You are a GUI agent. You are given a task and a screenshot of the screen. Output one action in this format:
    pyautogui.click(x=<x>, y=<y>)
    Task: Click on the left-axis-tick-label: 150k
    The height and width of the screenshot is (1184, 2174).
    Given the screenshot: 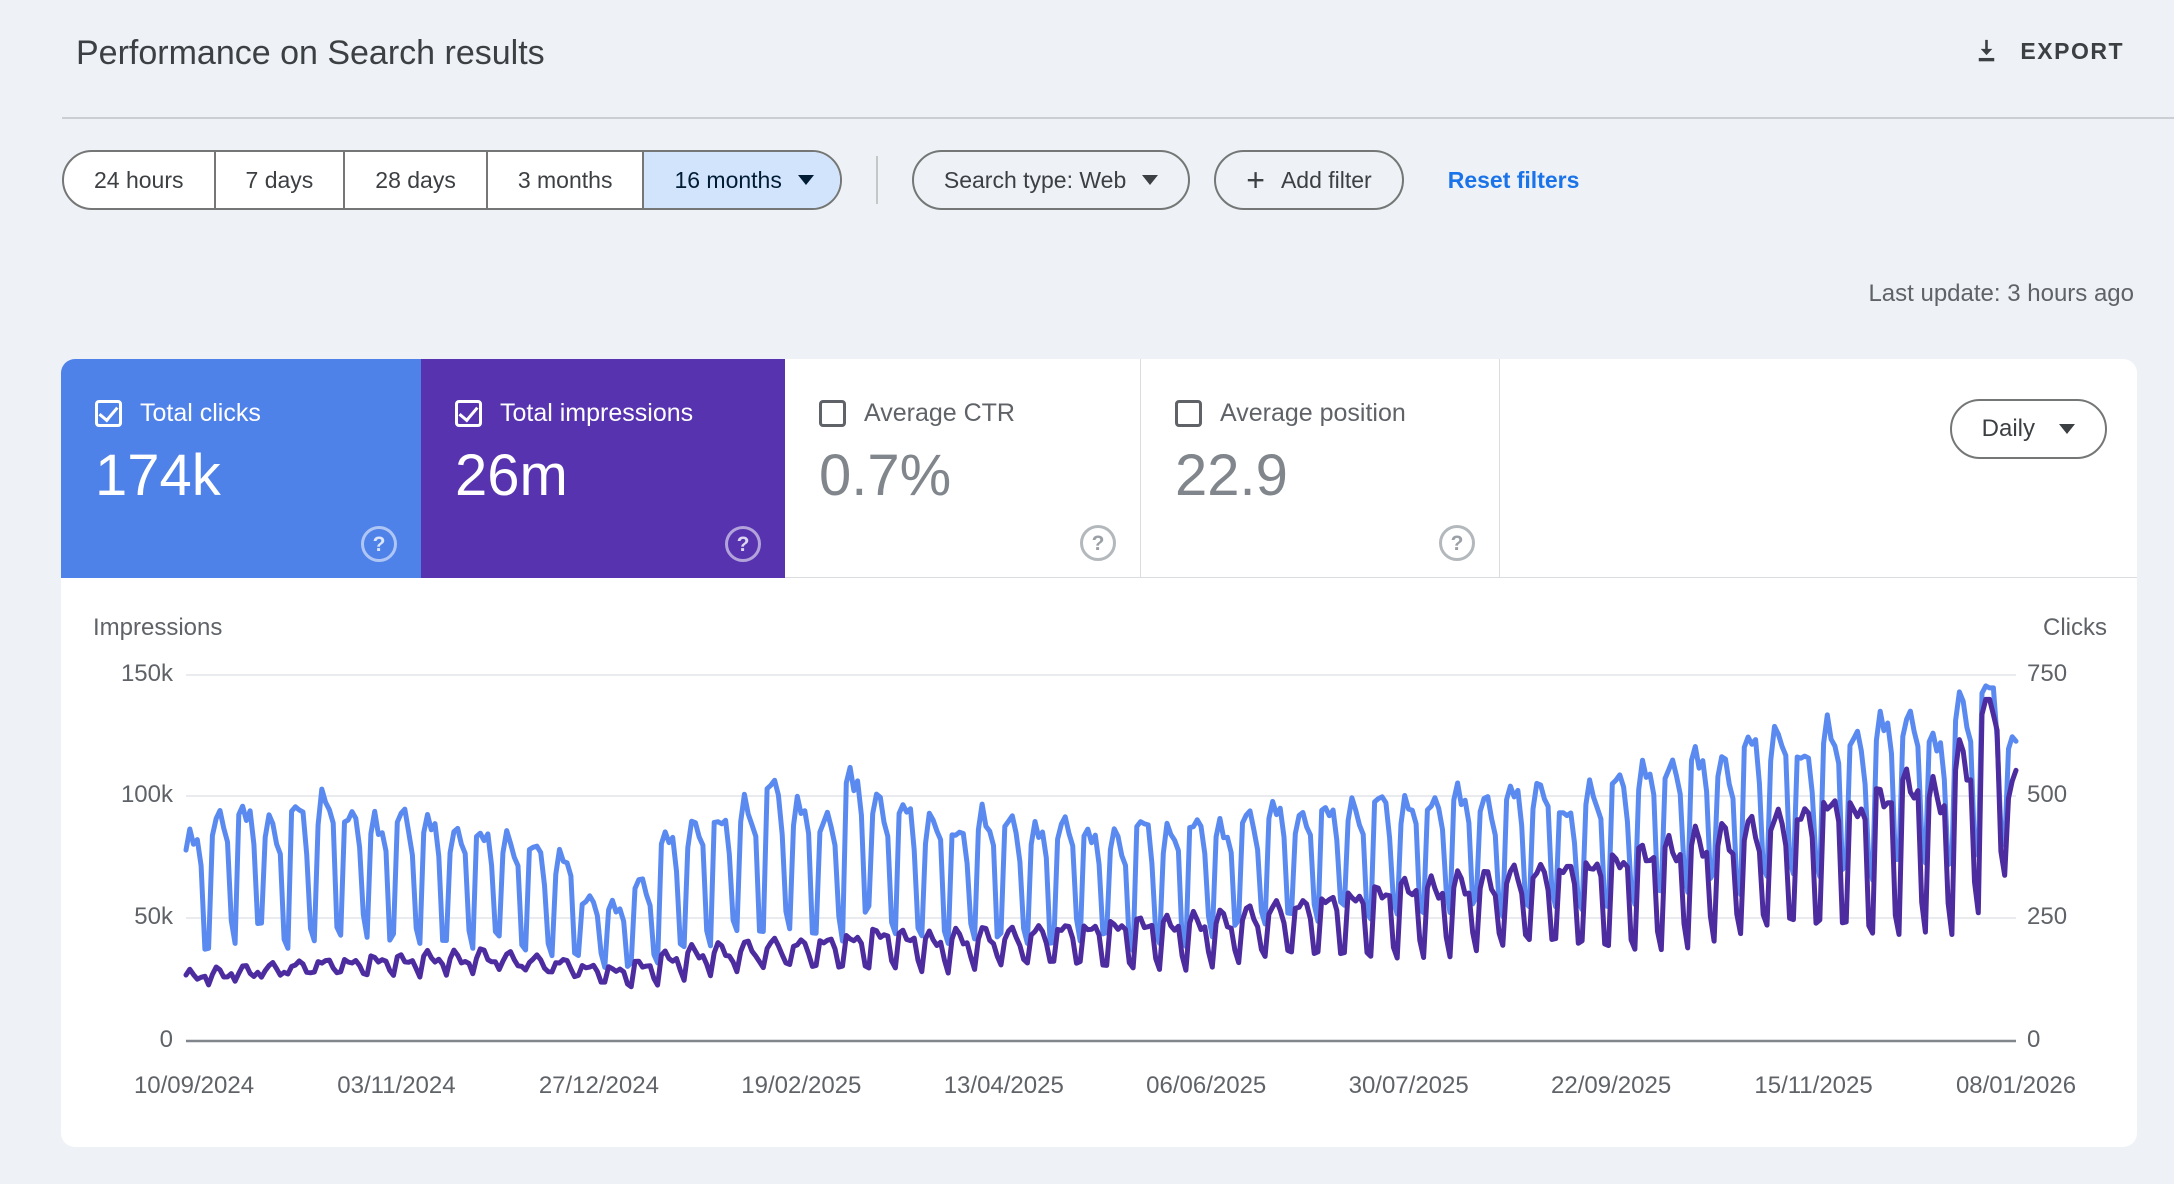 What is the action you would take?
    pyautogui.click(x=146, y=673)
    